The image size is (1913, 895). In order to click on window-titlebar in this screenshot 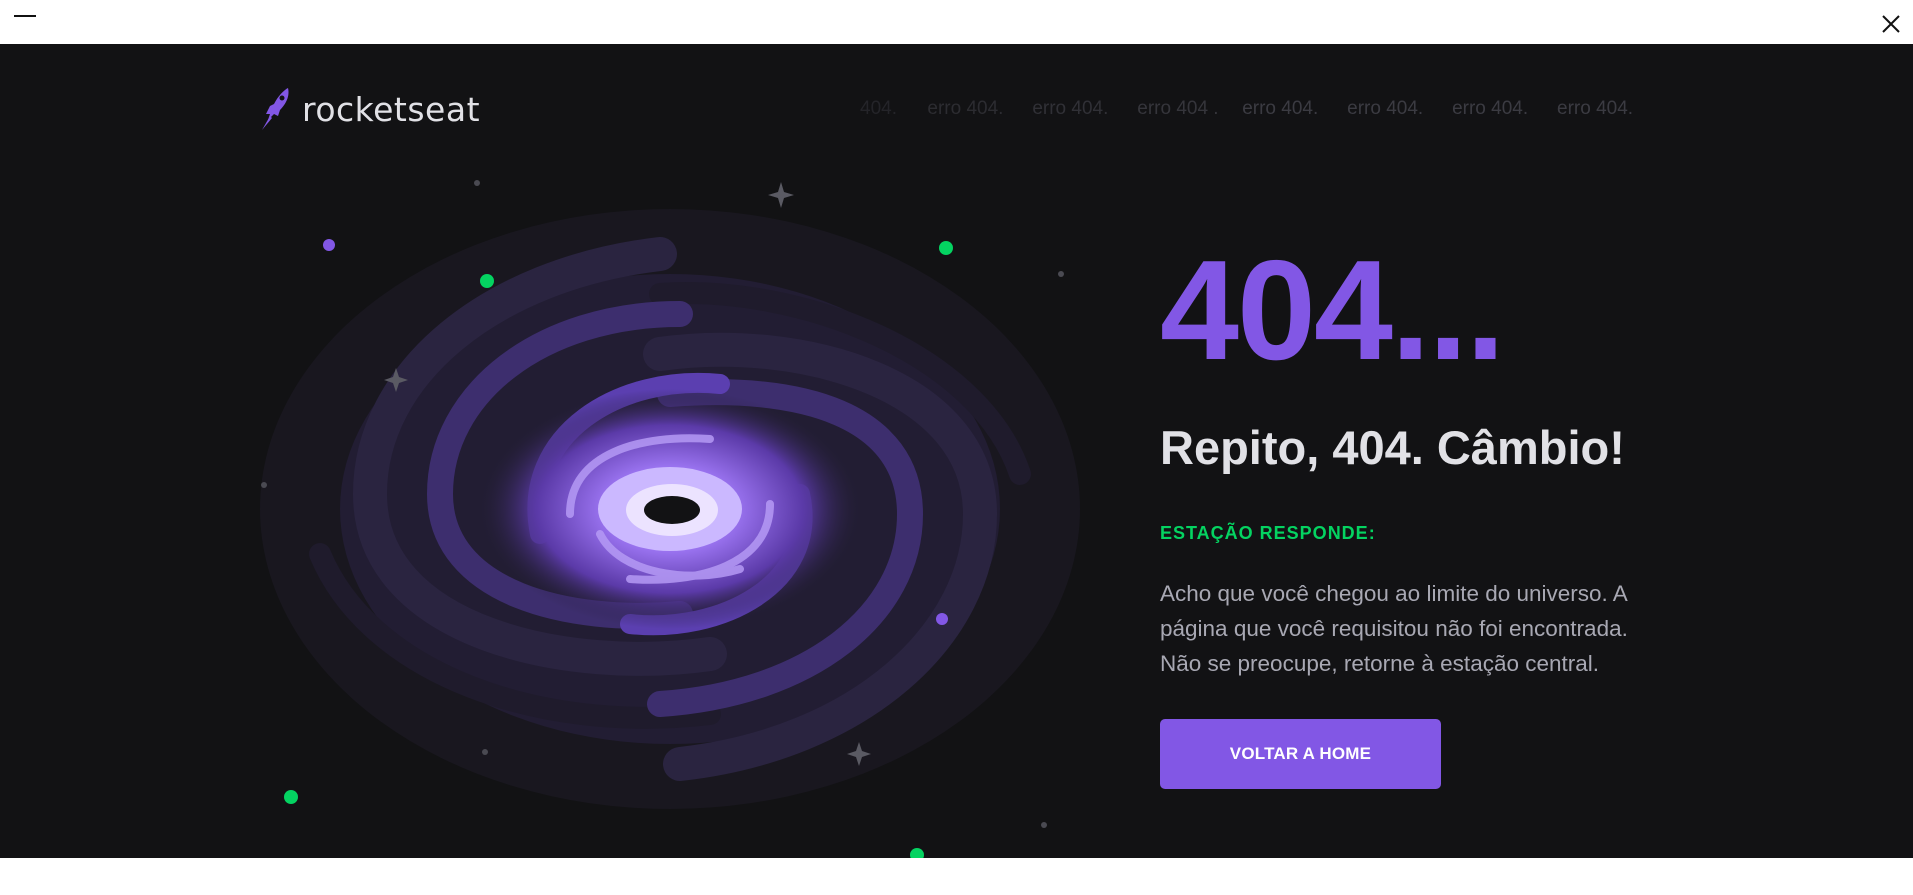, I will do `click(956, 22)`.